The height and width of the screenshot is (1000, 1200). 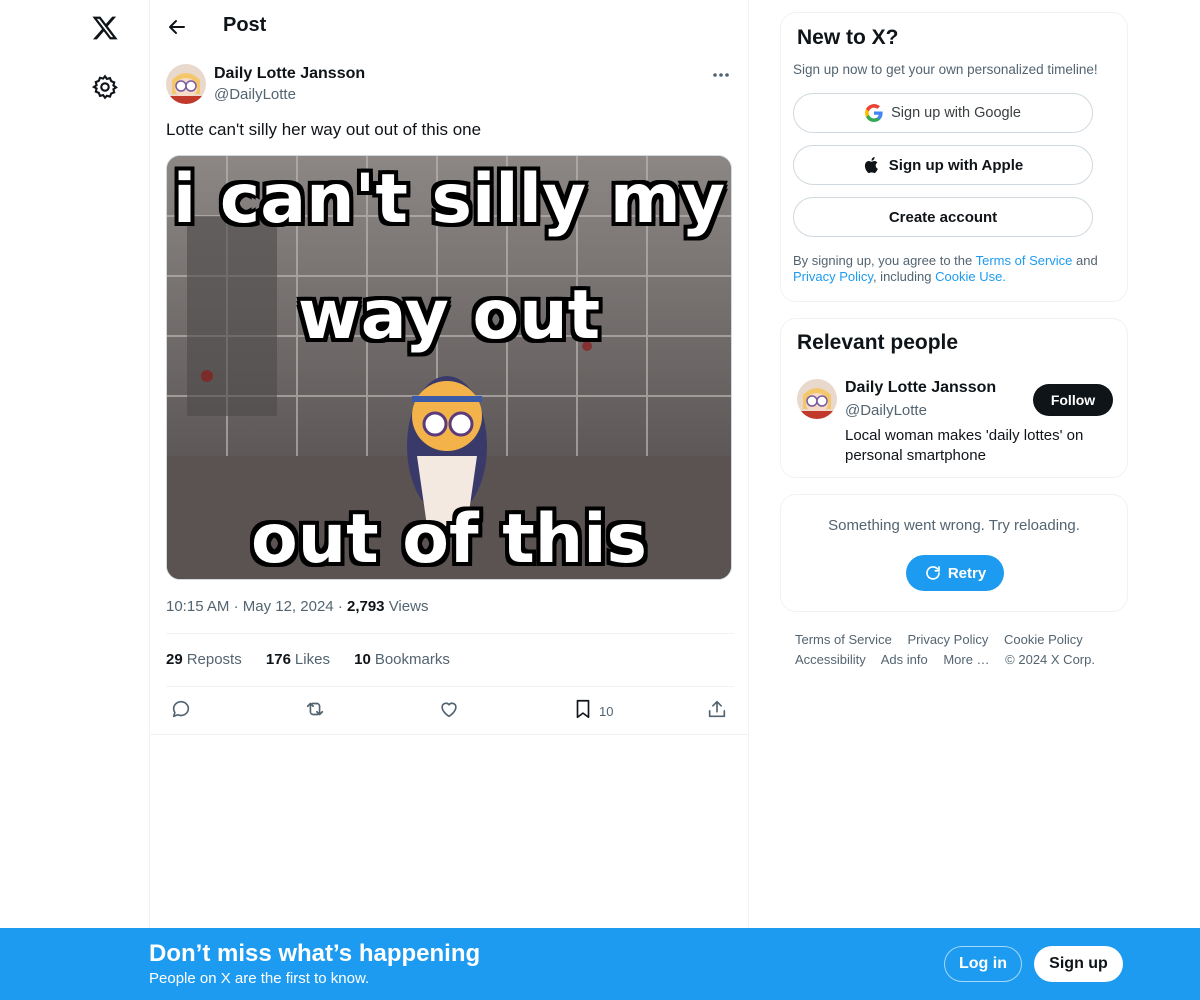 I want to click on cookie-use-link: Cookie Use., so click(x=970, y=276).